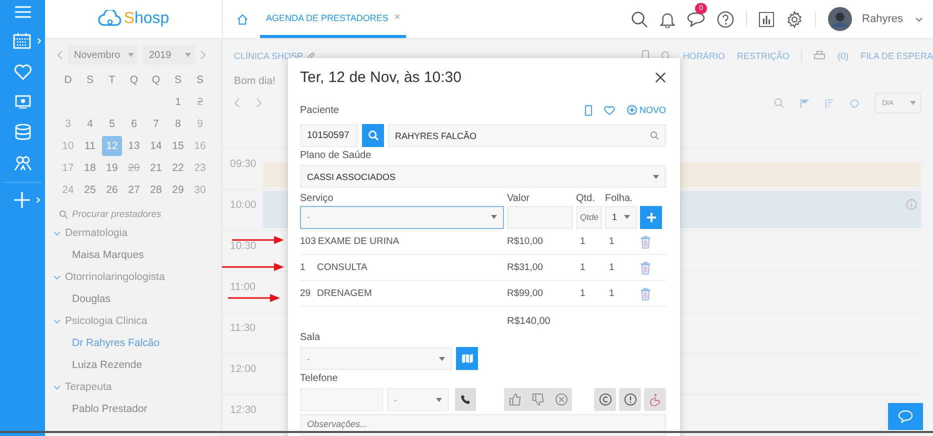  What do you see at coordinates (589, 217) in the screenshot?
I see `quantity-field: Qtde` at bounding box center [589, 217].